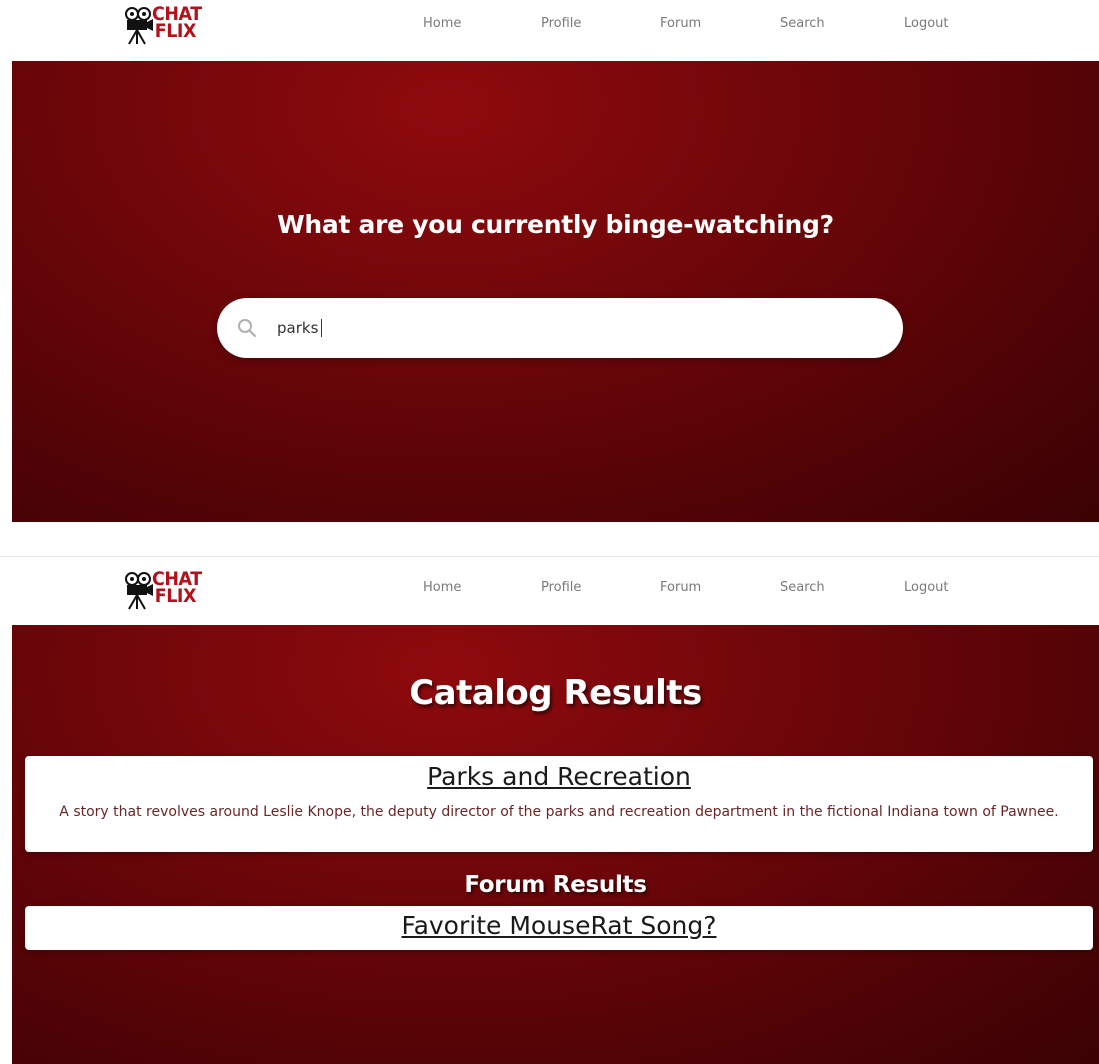 The image size is (1099, 1064). I want to click on forum-result-title-link: Favorite MouseRat Song?, so click(559, 925).